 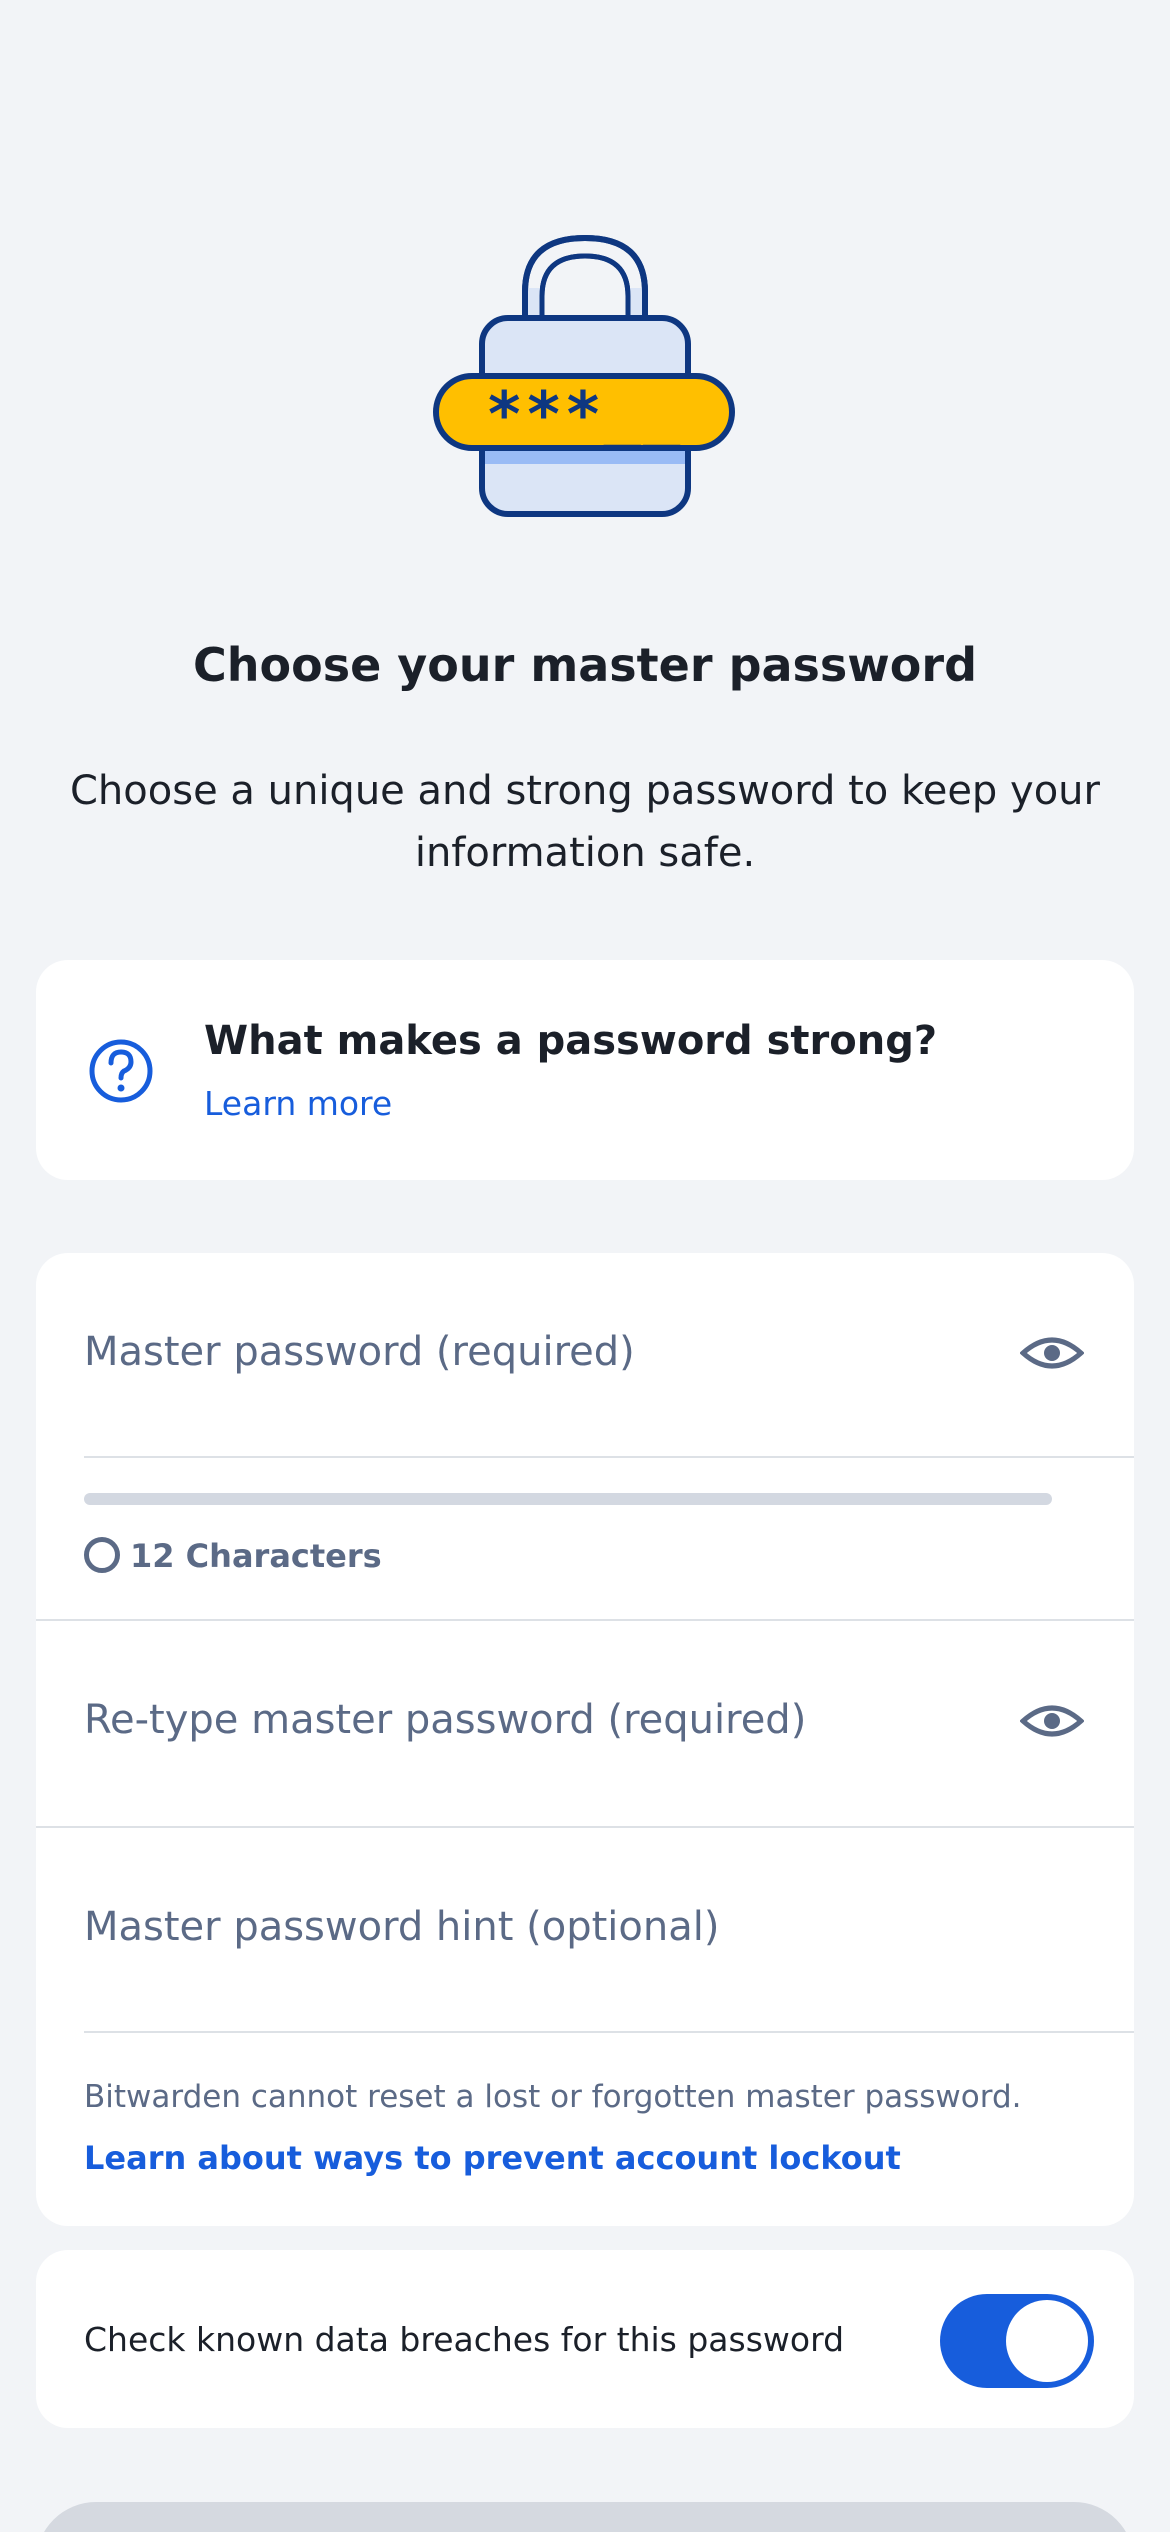 I want to click on password-hint-field: Master password hint (optional), so click(x=585, y=1928).